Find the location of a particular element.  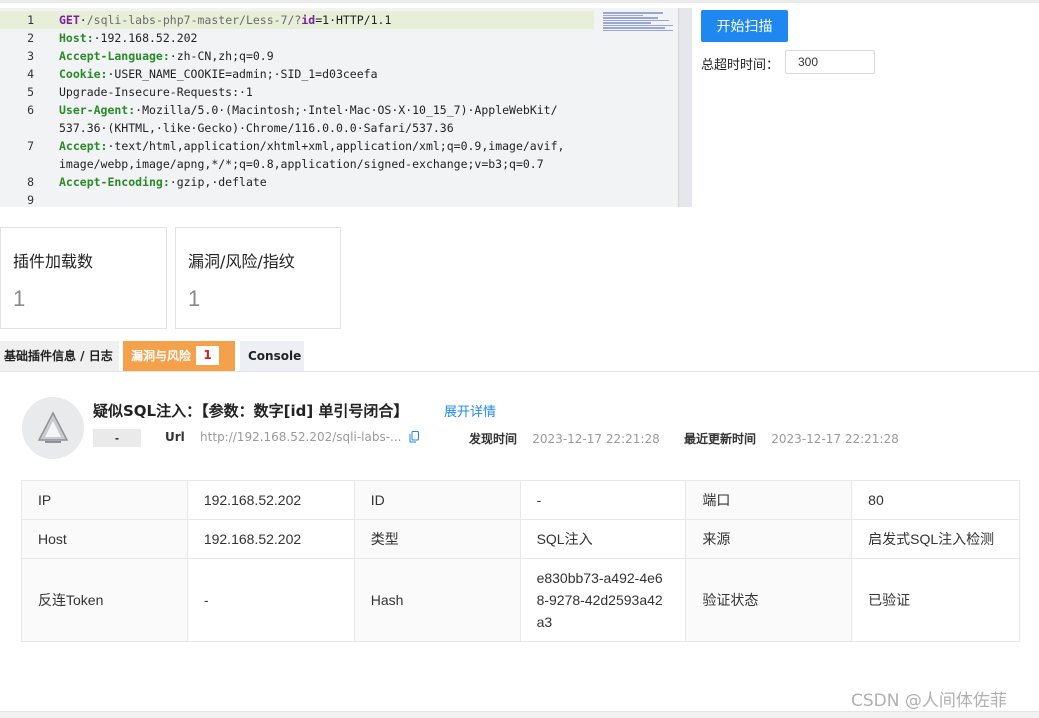

code-line: Accept-Language:·zh-CN,zh;q=0.9 is located at coordinates (166, 56).